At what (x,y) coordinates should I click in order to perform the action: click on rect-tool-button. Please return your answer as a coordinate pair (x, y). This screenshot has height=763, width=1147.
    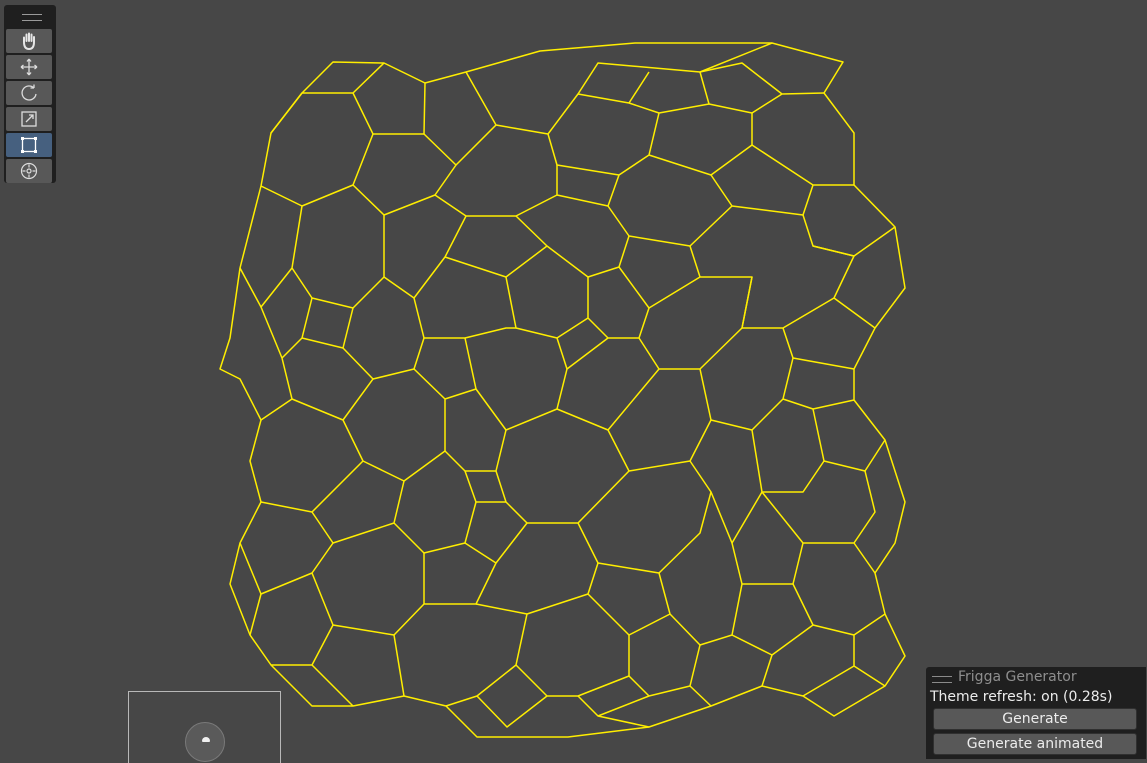
    Looking at the image, I should click on (29, 145).